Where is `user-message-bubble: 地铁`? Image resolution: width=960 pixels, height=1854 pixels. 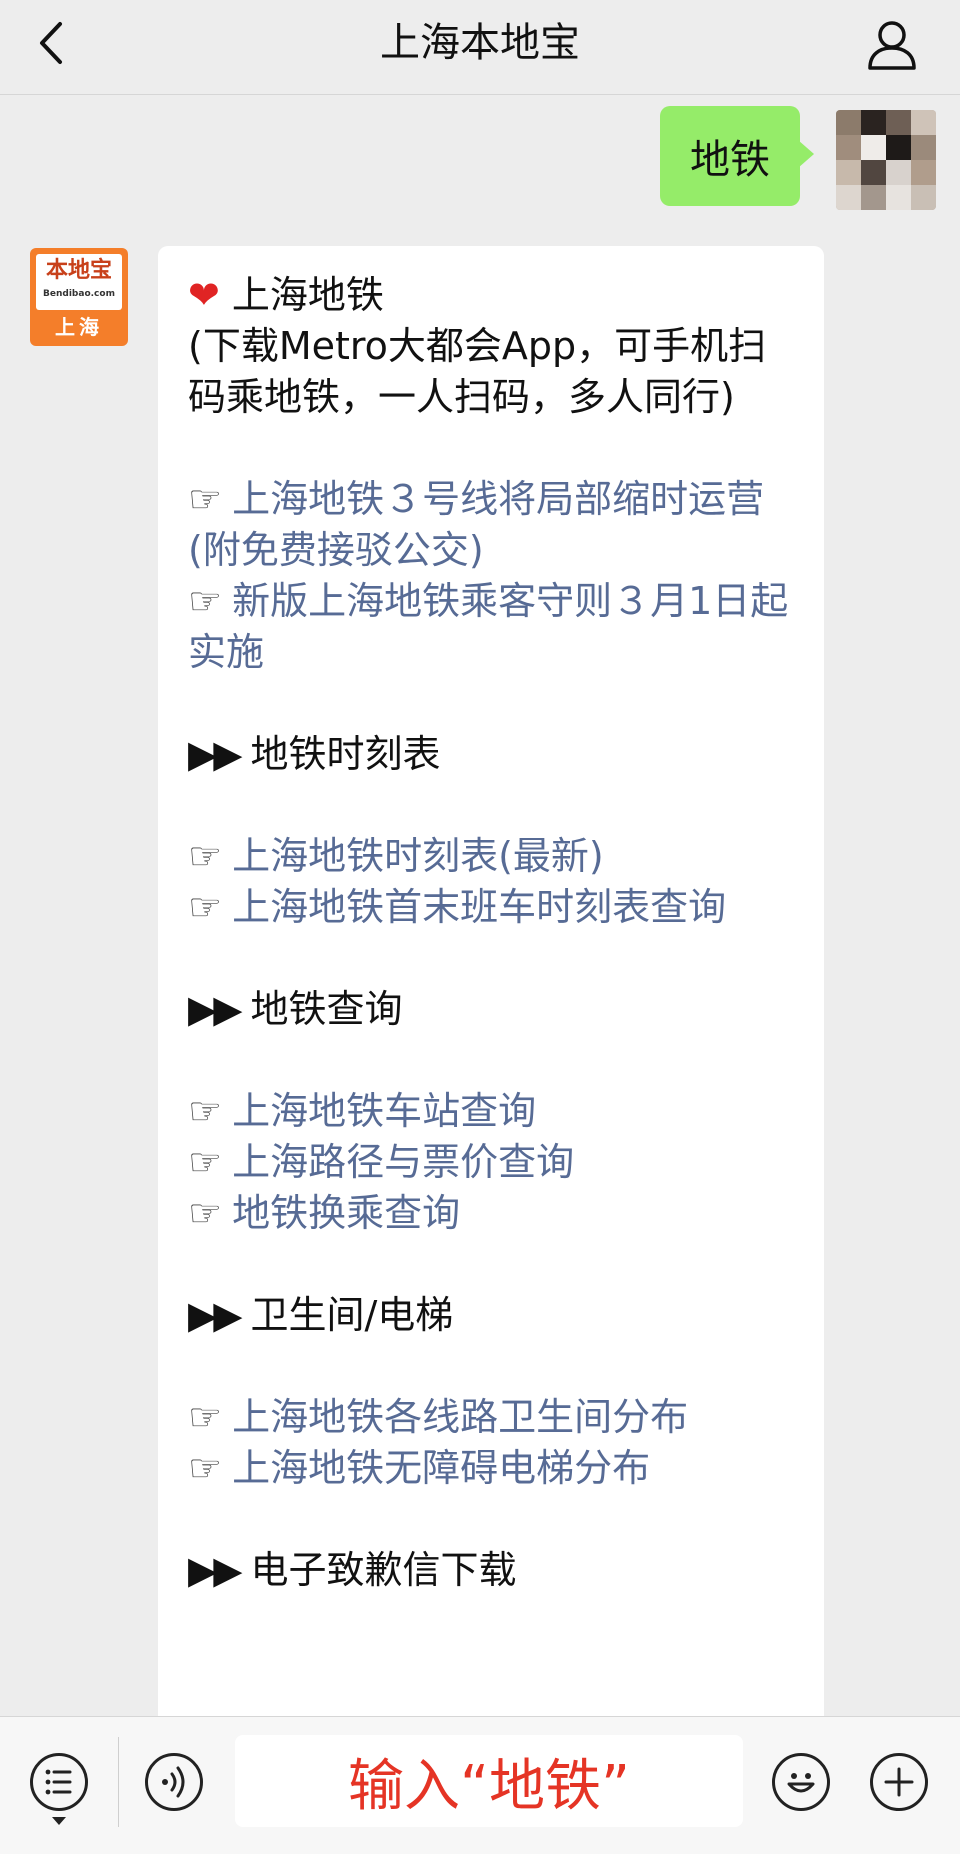 user-message-bubble: 地铁 is located at coordinates (737, 156).